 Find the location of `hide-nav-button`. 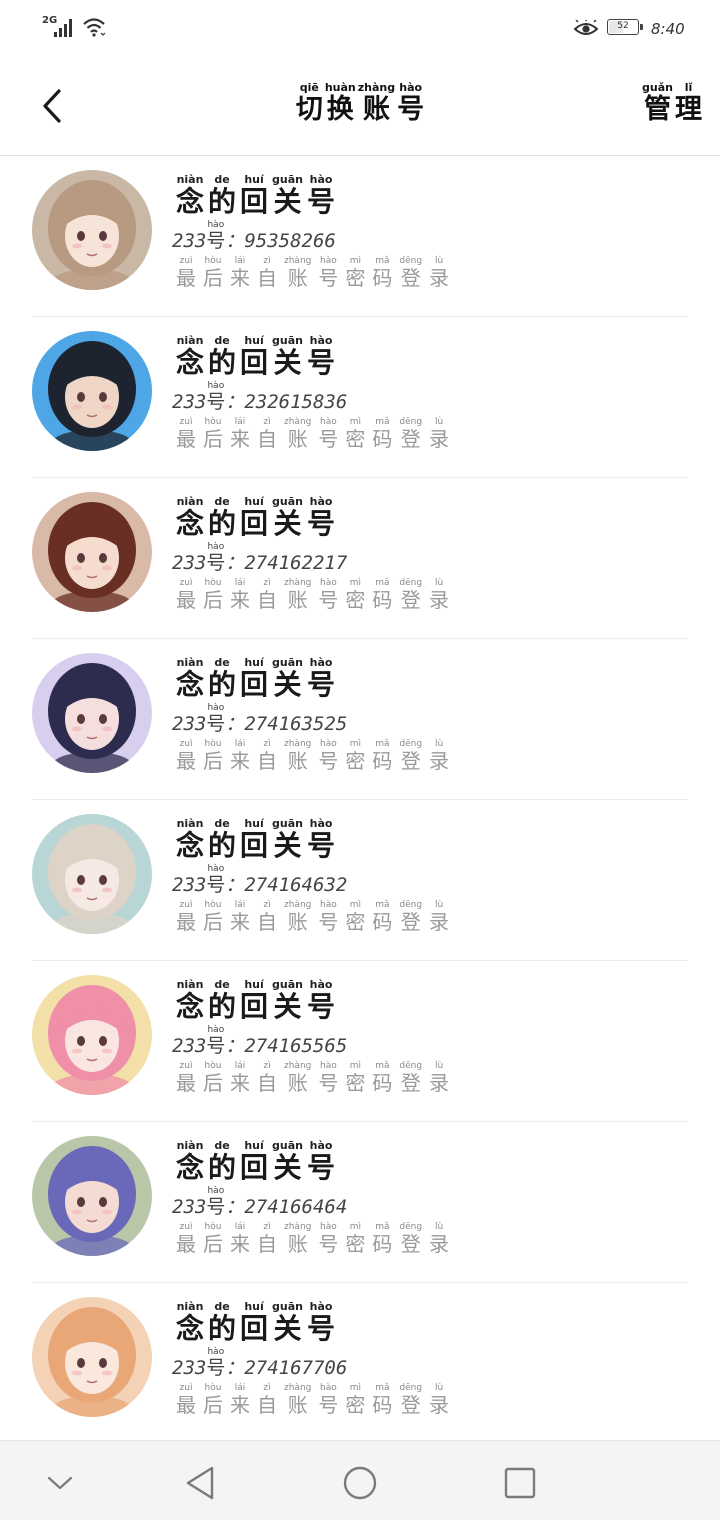

hide-nav-button is located at coordinates (60, 1483).